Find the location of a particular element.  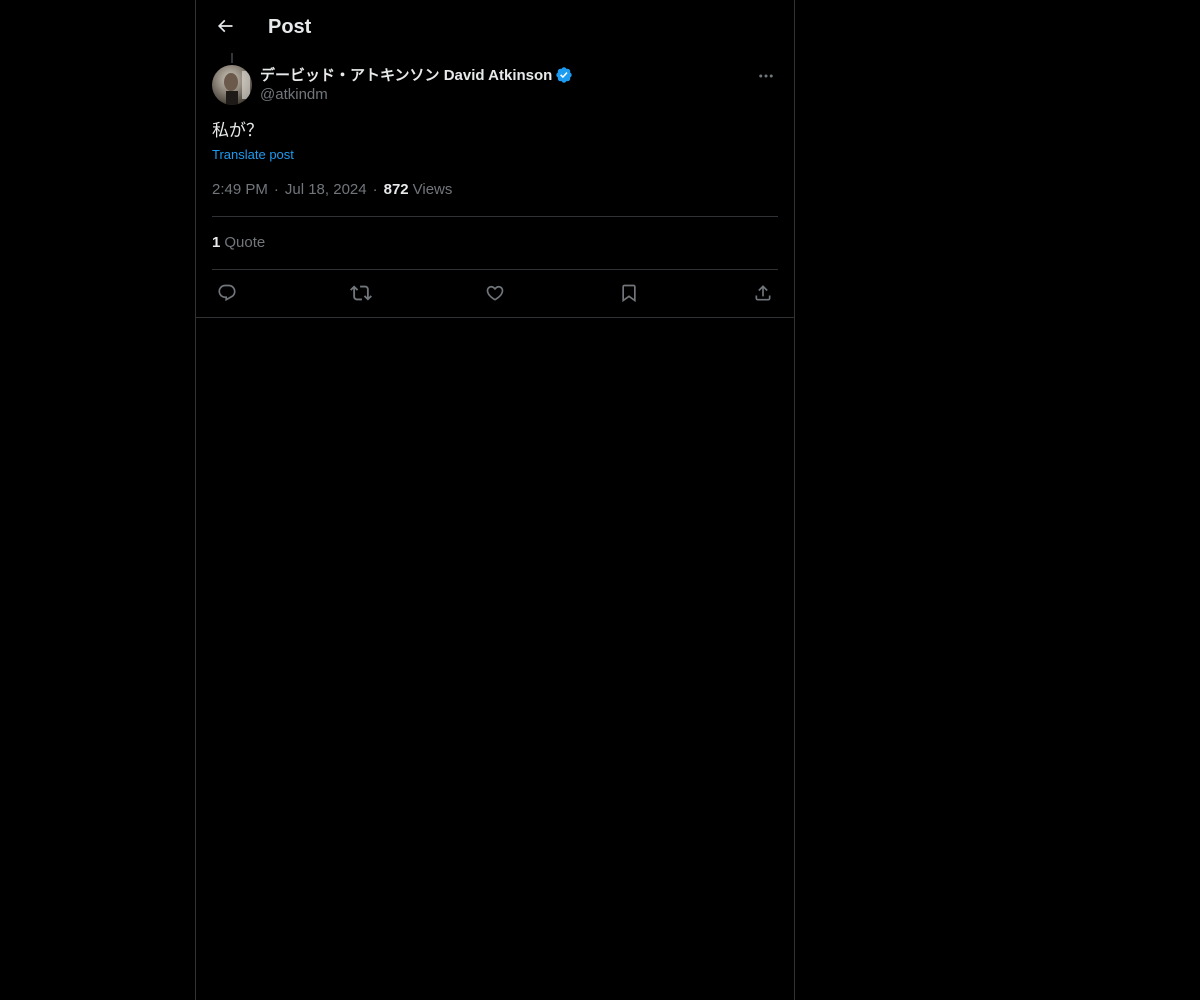

tweet-time: 2:49 PM is located at coordinates (240, 190).